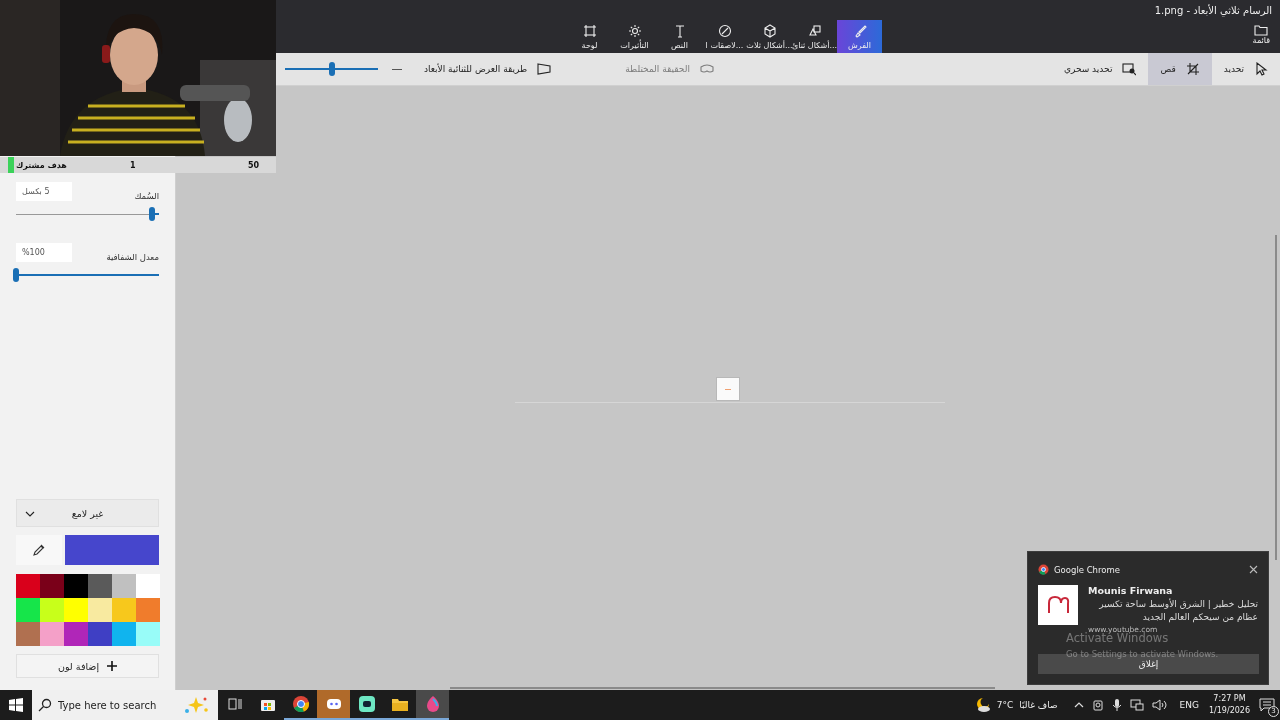 The width and height of the screenshot is (1280, 720). Describe the element at coordinates (1159, 705) in the screenshot. I see `speaker-icon` at that location.